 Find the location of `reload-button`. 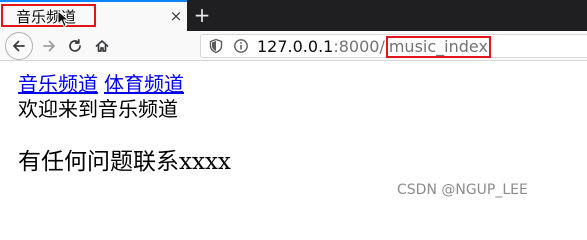

reload-button is located at coordinates (75, 46).